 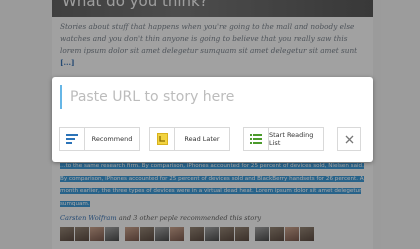 I want to click on start-reading-list-button: Start Reading List, so click(x=283, y=139).